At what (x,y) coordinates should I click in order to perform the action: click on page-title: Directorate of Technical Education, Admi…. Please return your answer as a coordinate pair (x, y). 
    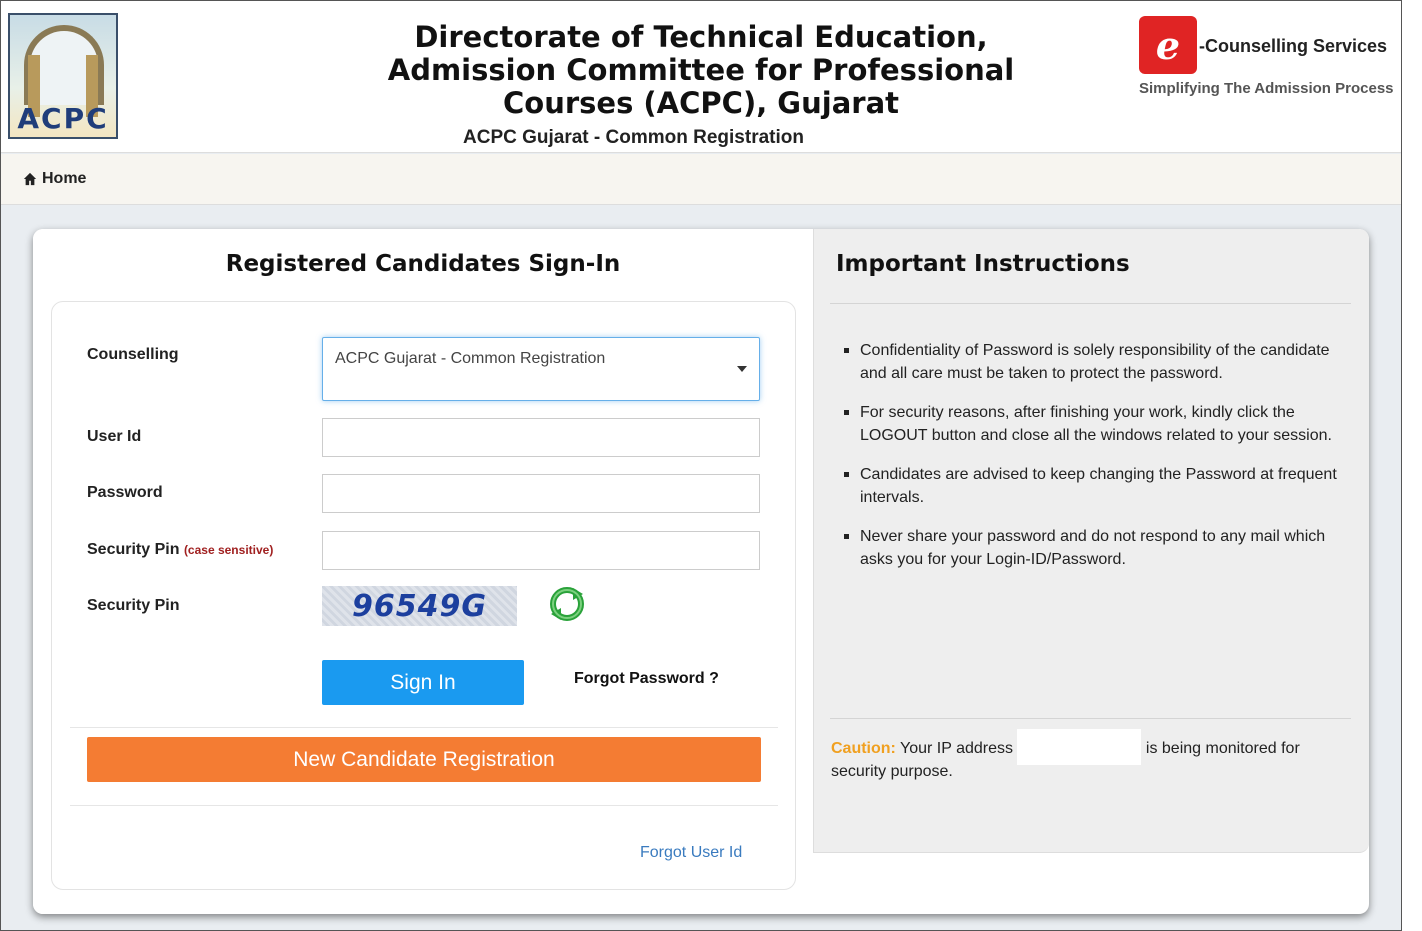
    Looking at the image, I should click on (701, 70).